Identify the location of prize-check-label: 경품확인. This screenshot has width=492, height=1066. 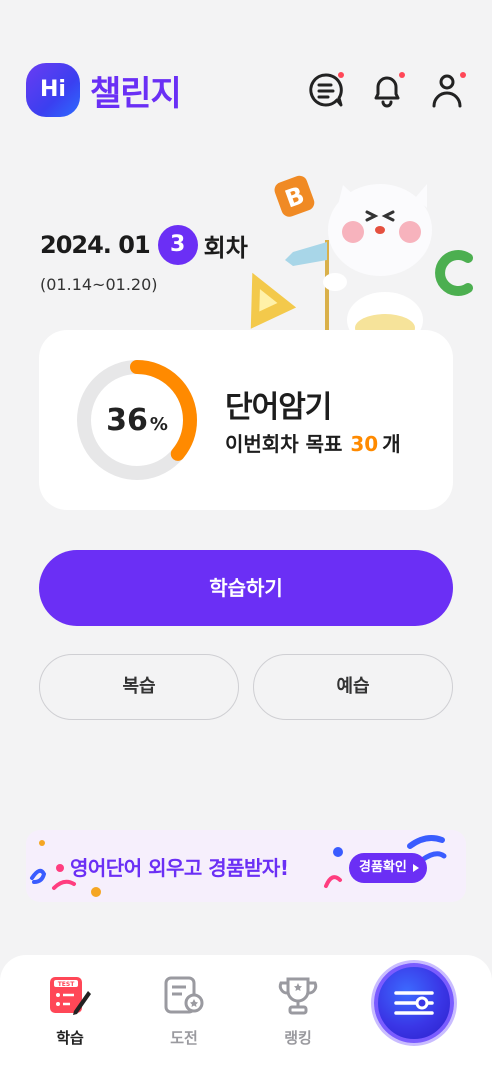
(383, 867).